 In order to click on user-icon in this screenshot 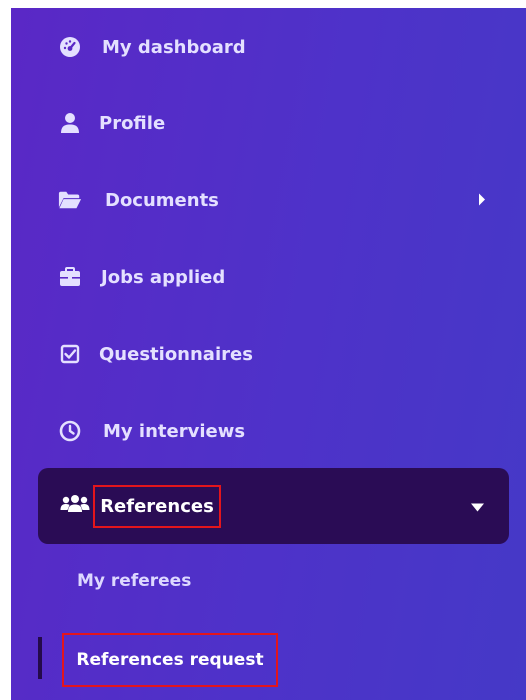, I will do `click(70, 123)`.